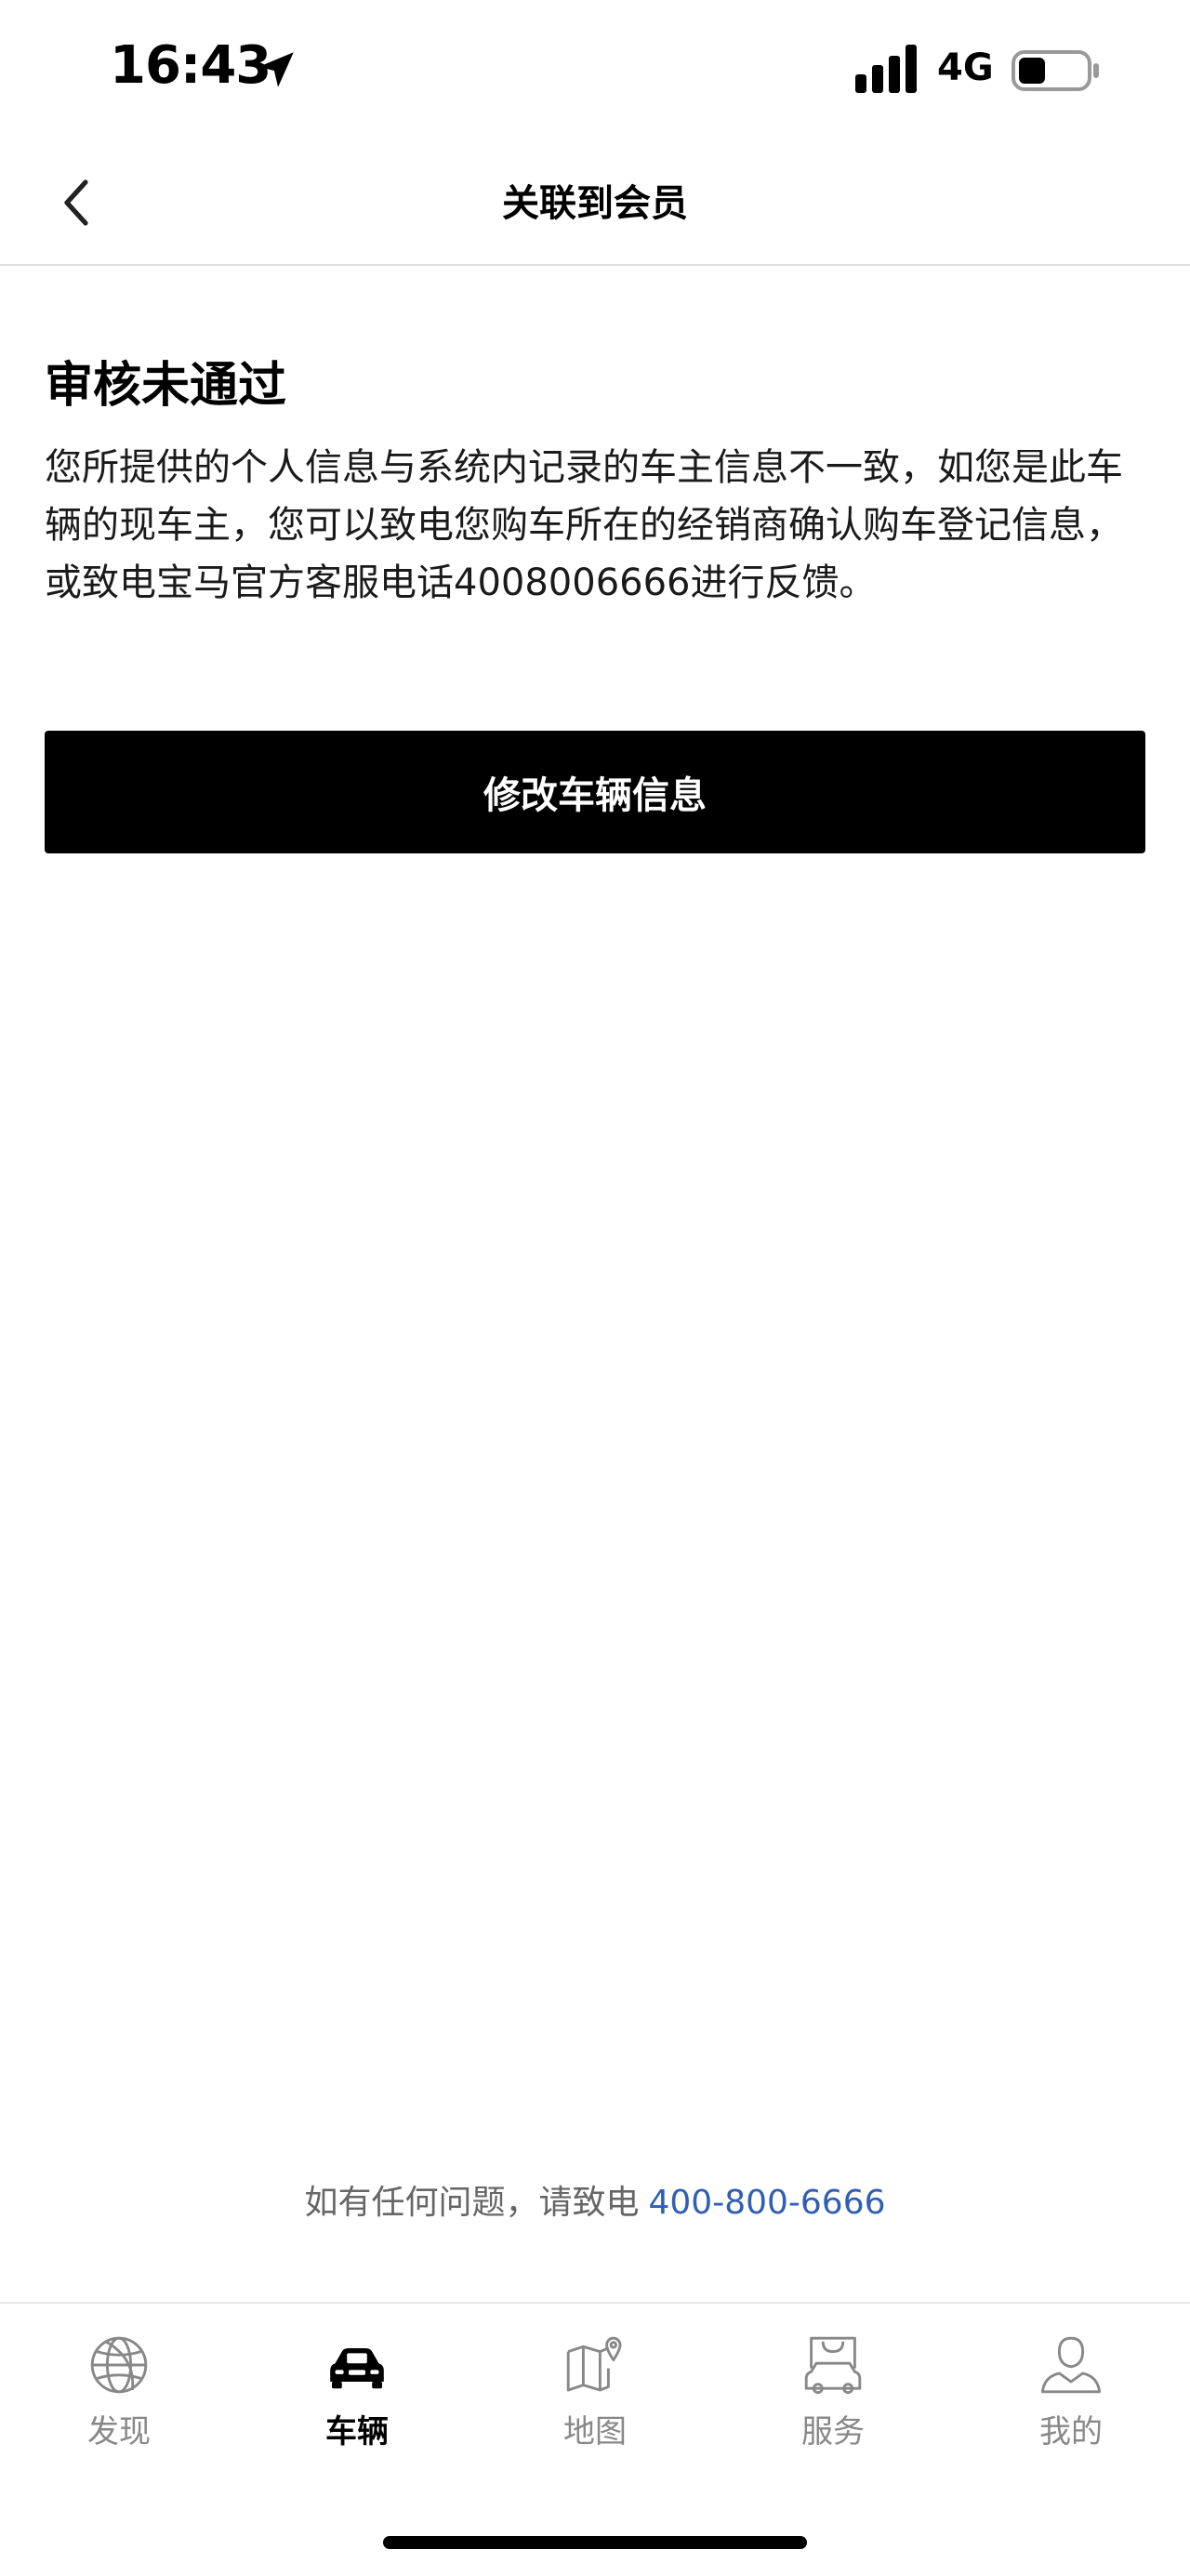 The image size is (1190, 2576). I want to click on tab-label: 车辆, so click(357, 2432).